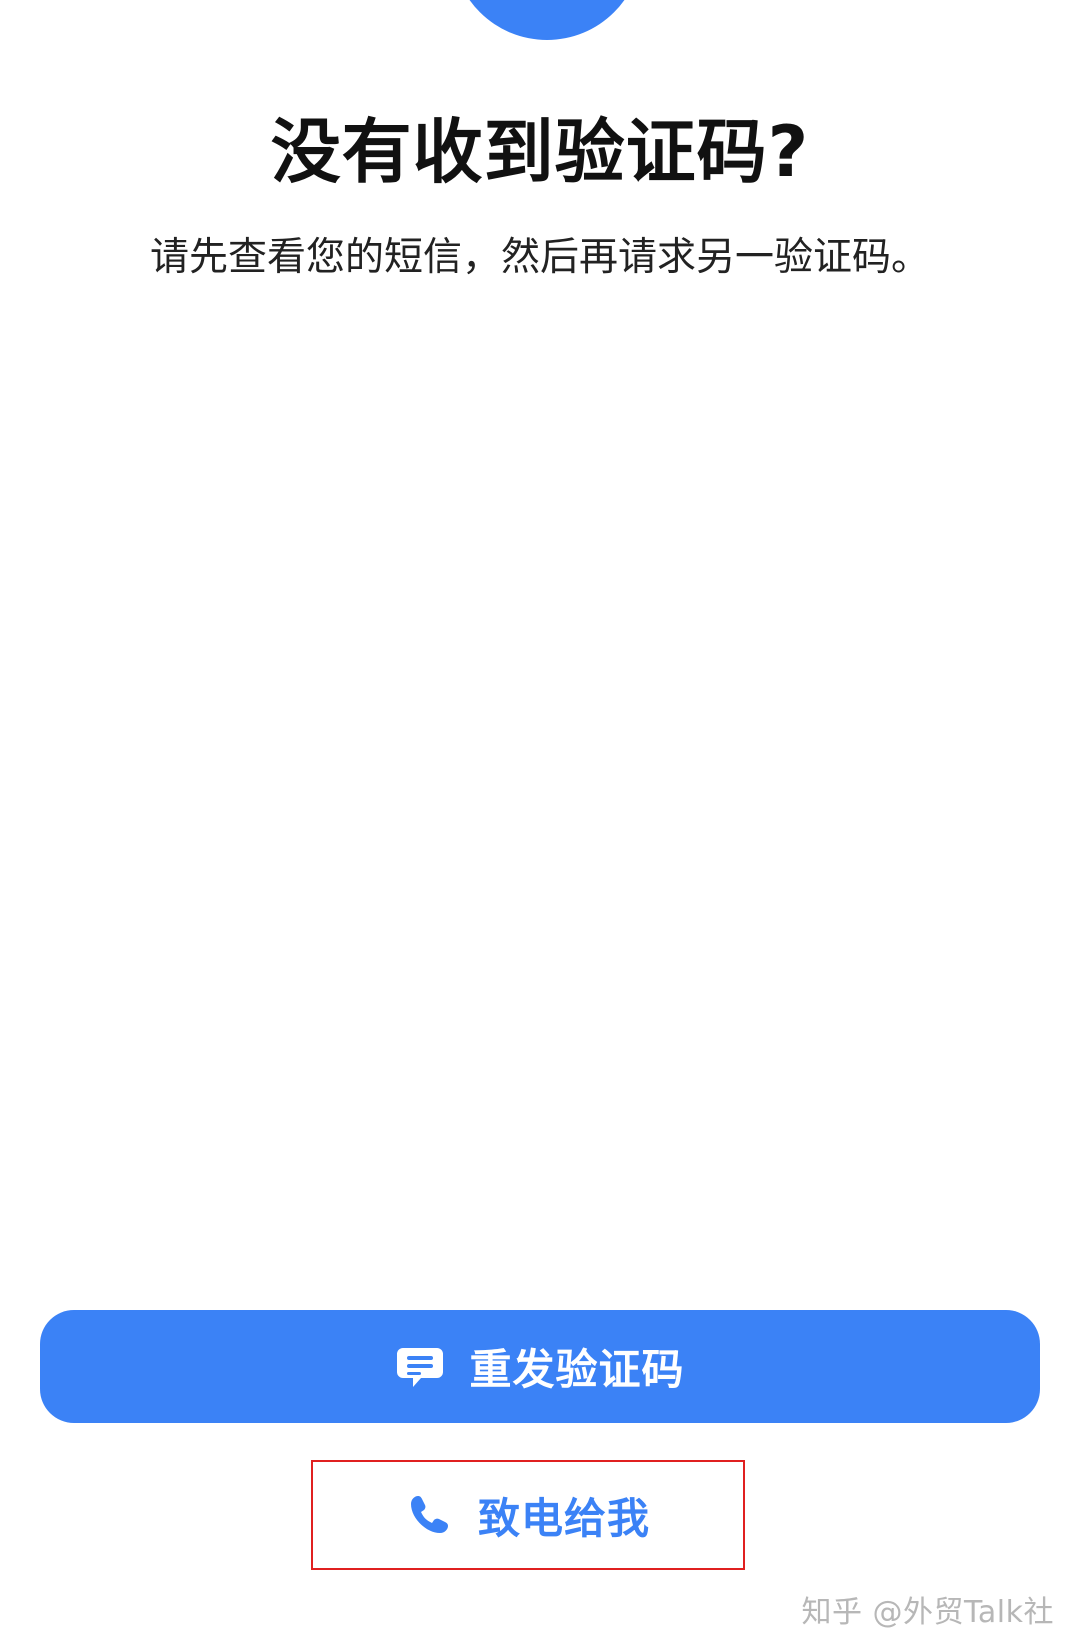 Image resolution: width=1080 pixels, height=1644 pixels. Describe the element at coordinates (429, 1515) in the screenshot. I see `phone-icon` at that location.